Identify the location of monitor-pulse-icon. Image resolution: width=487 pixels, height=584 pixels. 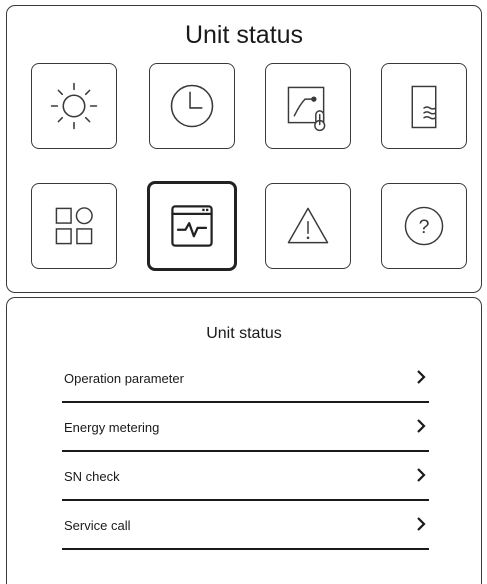
(192, 226).